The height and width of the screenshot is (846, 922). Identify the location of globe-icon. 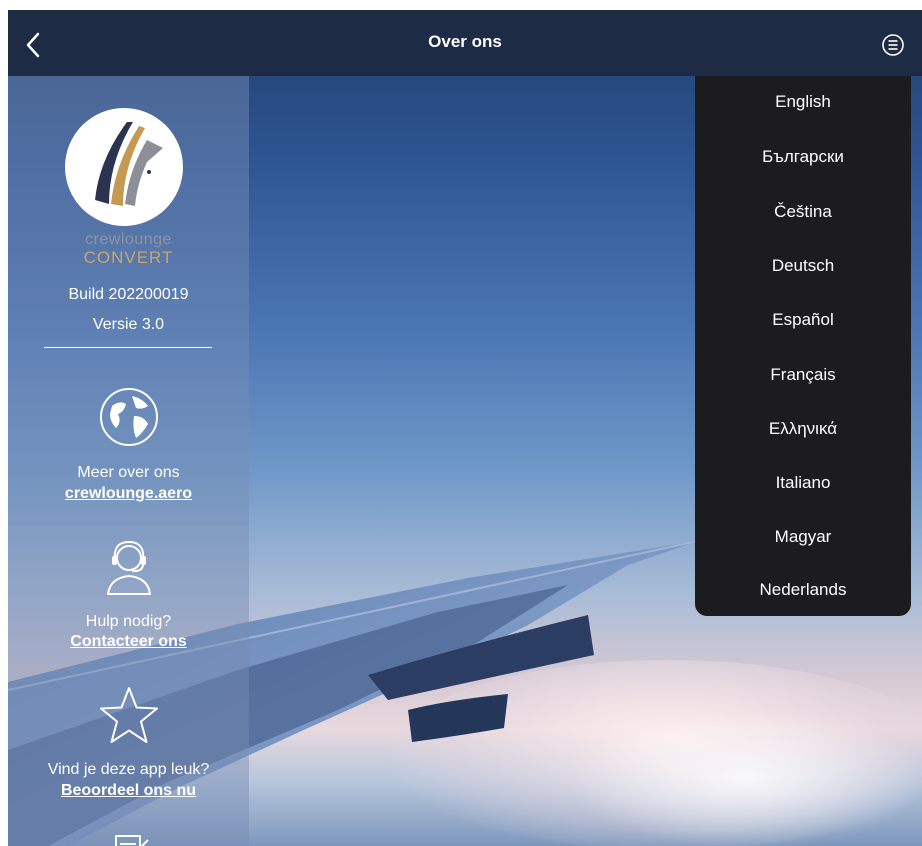
(128, 417).